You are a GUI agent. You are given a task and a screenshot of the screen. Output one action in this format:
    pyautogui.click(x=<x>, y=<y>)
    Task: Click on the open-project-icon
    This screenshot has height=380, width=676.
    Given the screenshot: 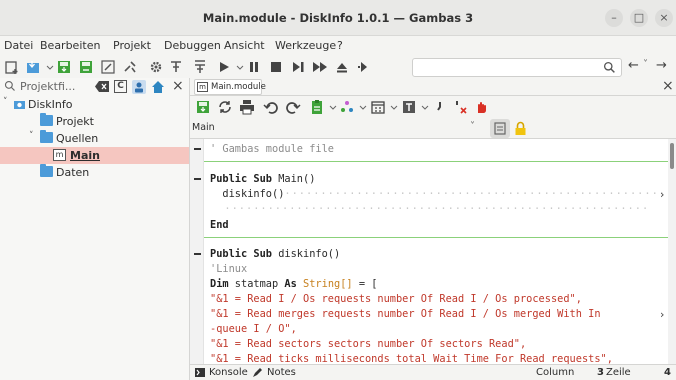 What is the action you would take?
    pyautogui.click(x=34, y=67)
    